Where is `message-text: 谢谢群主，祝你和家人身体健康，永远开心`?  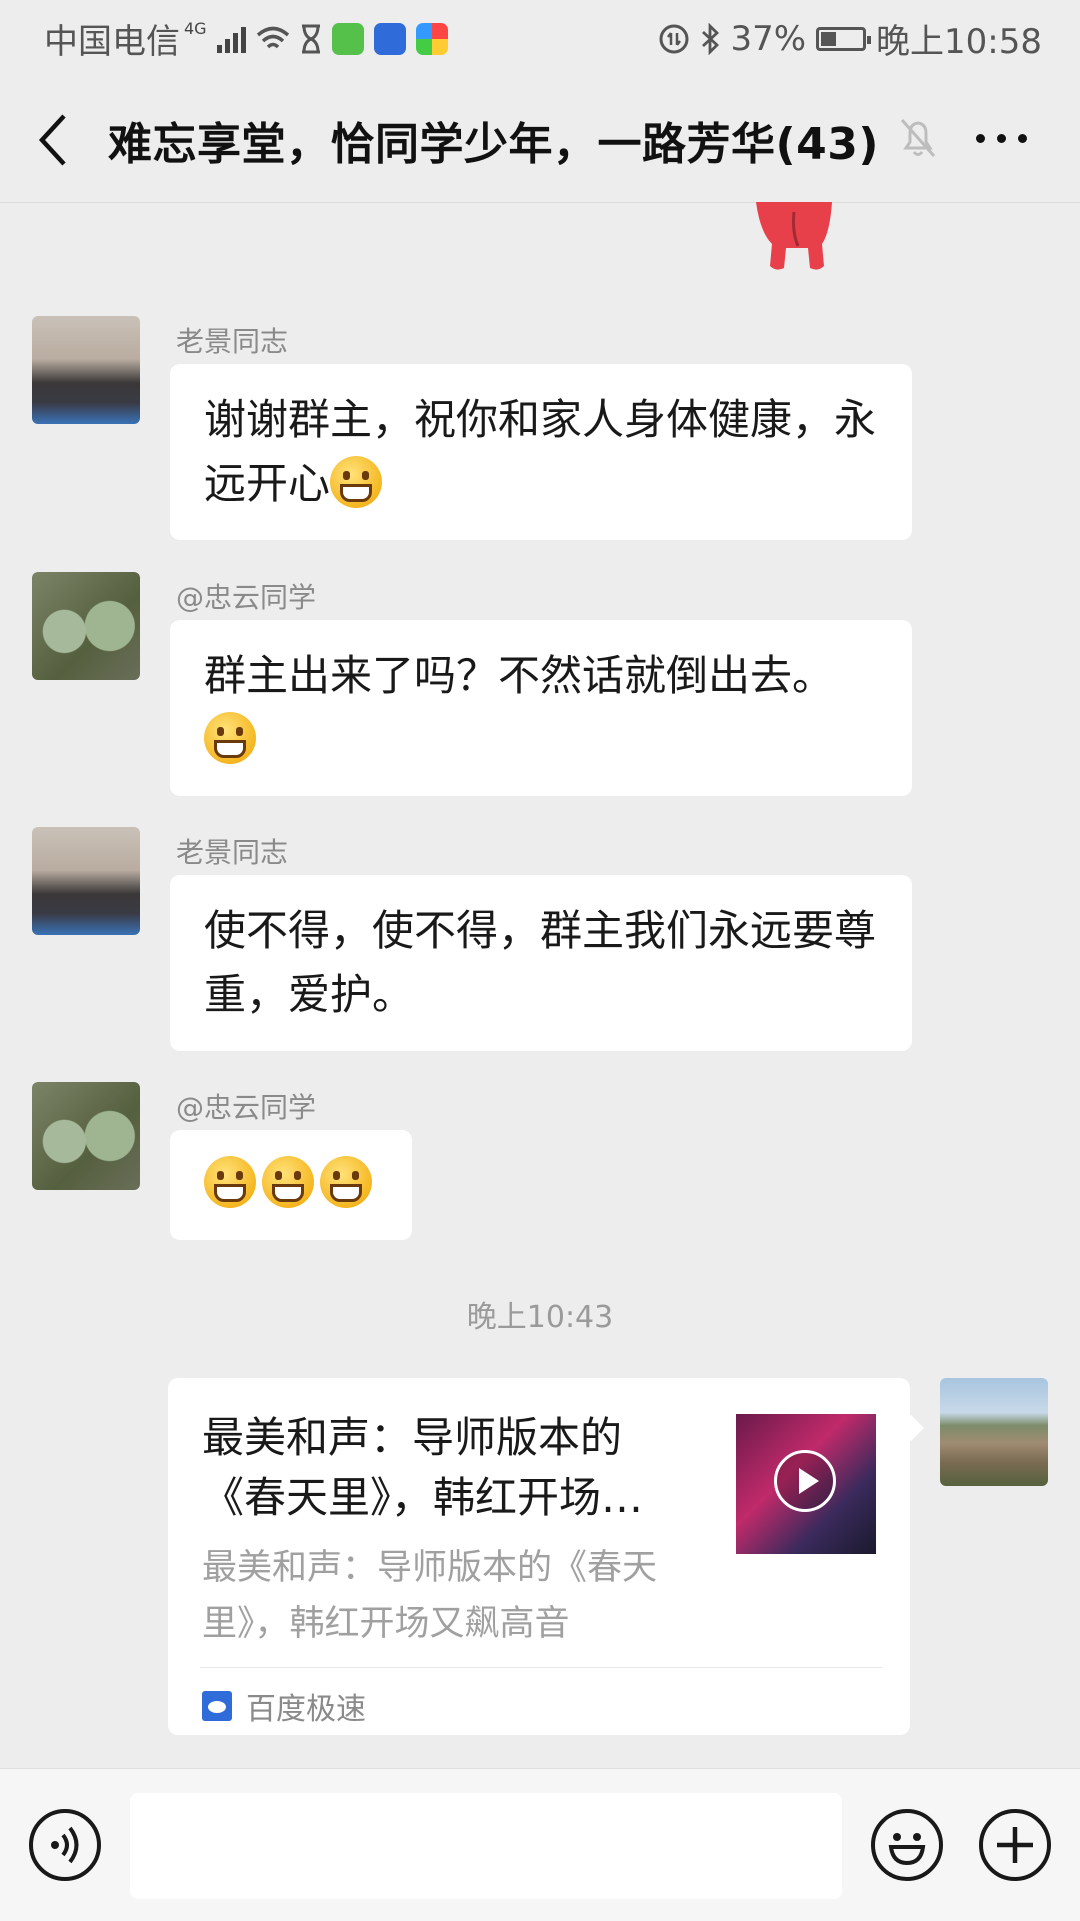
message-text: 谢谢群主，祝你和家人身体健康，永远开心 is located at coordinates (540, 451).